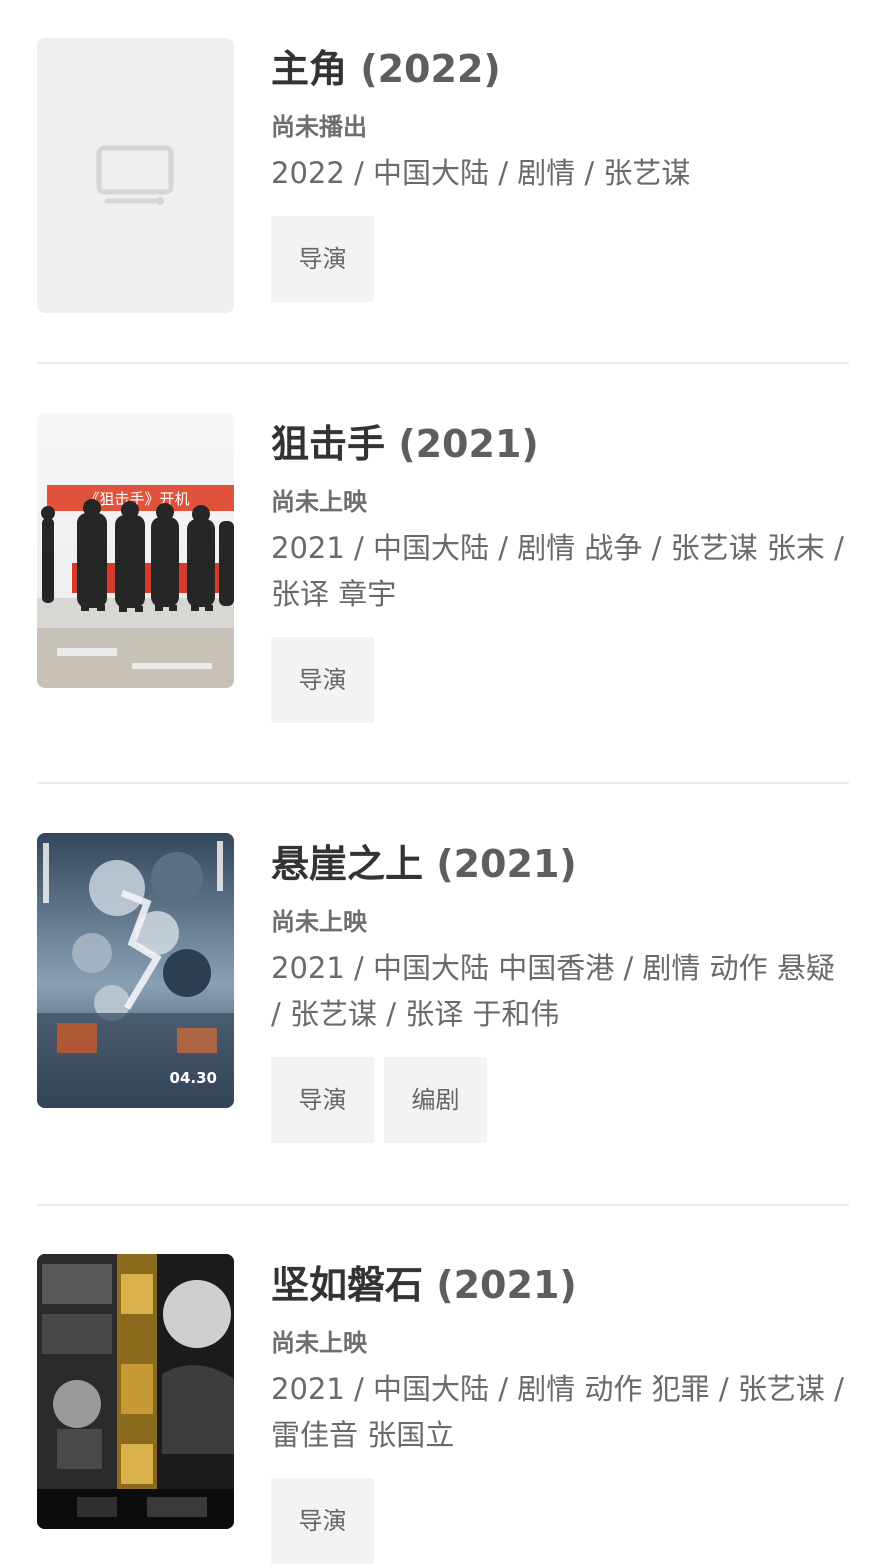 The image size is (885, 1564). Describe the element at coordinates (319, 127) in the screenshot. I see `release-status: 尚未播出` at that location.